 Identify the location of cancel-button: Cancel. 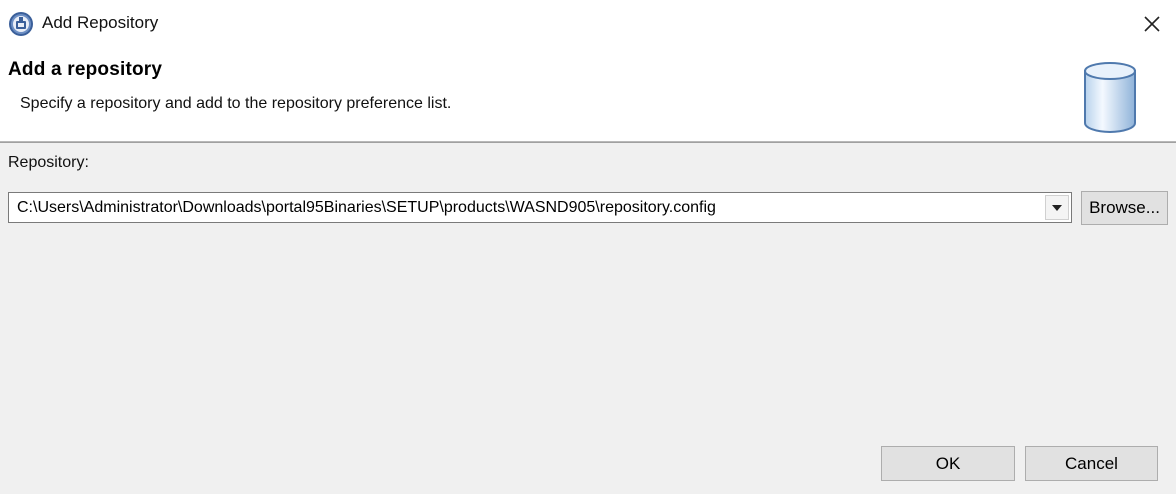
(1091, 463).